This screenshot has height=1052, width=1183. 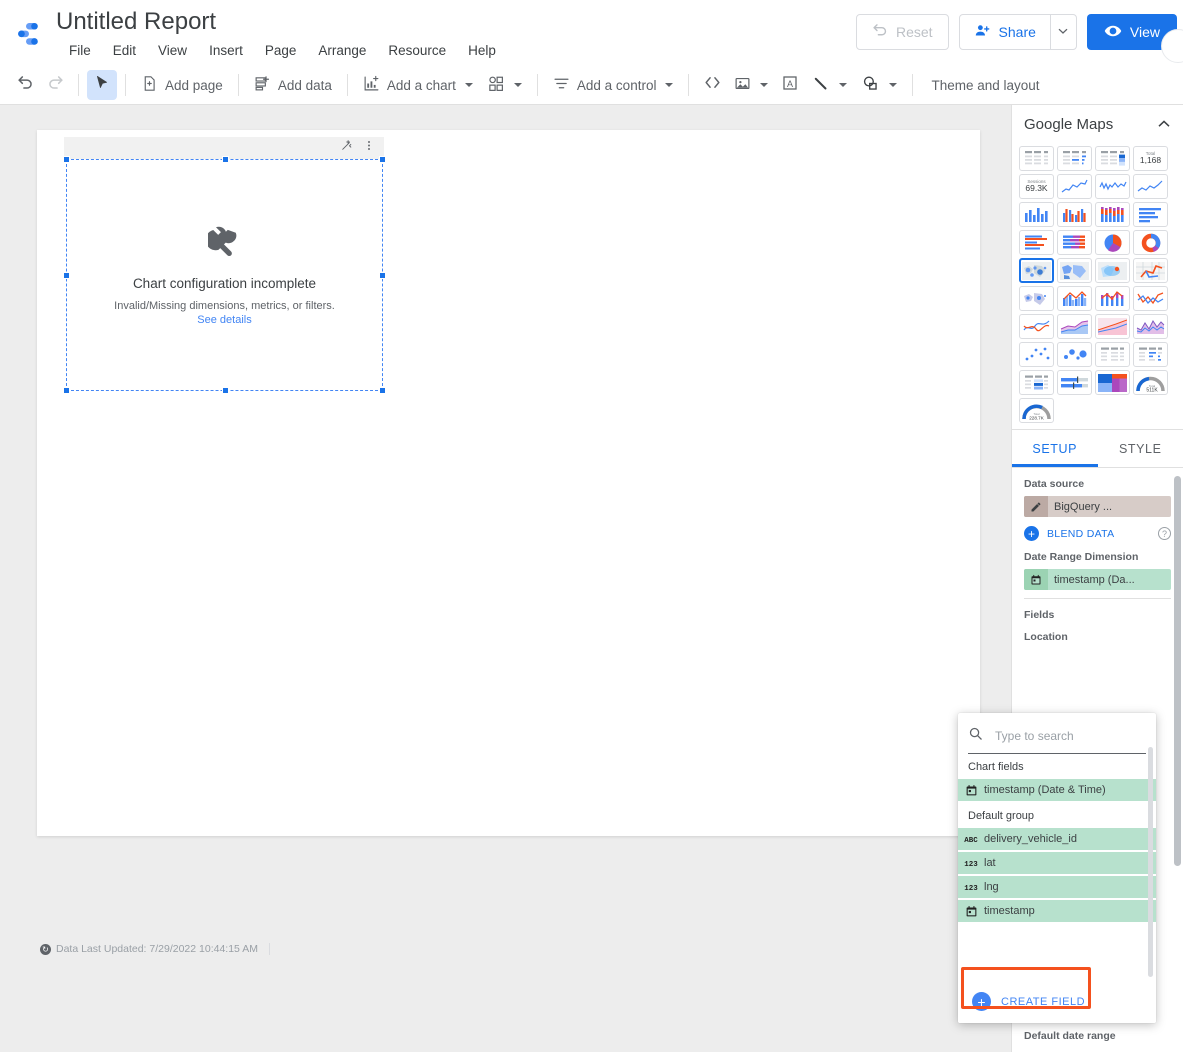 What do you see at coordinates (136, 22) in the screenshot?
I see `report-title: Untitled Report` at bounding box center [136, 22].